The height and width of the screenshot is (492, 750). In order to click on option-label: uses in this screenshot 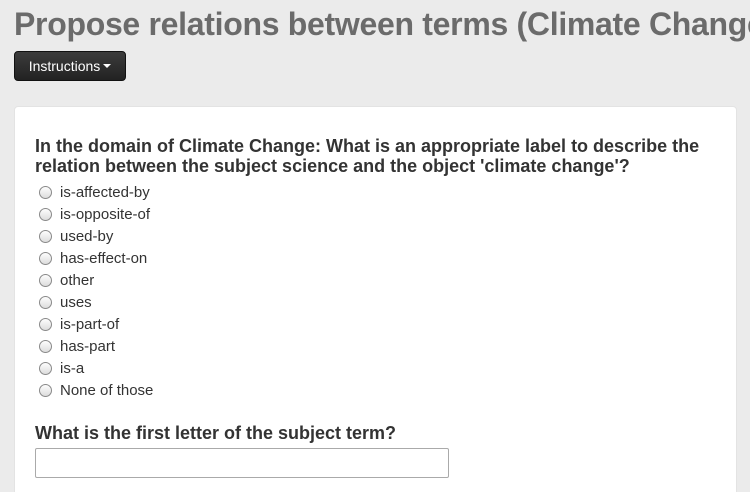, I will do `click(76, 302)`.